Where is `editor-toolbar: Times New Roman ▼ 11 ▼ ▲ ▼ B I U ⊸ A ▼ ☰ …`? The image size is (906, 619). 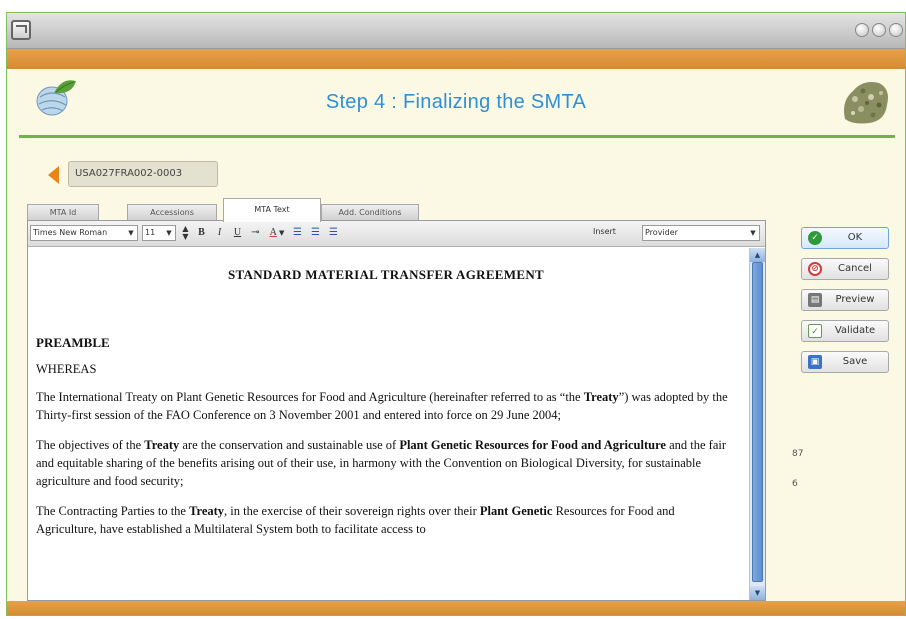
editor-toolbar: Times New Roman ▼ 11 ▼ ▲ ▼ B I U ⊸ A ▼ ☰ … is located at coordinates (396, 234).